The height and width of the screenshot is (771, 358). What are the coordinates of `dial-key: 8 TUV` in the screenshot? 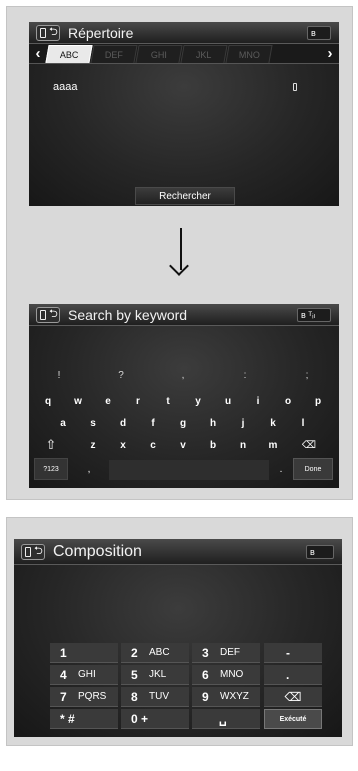 It's located at (155, 697).